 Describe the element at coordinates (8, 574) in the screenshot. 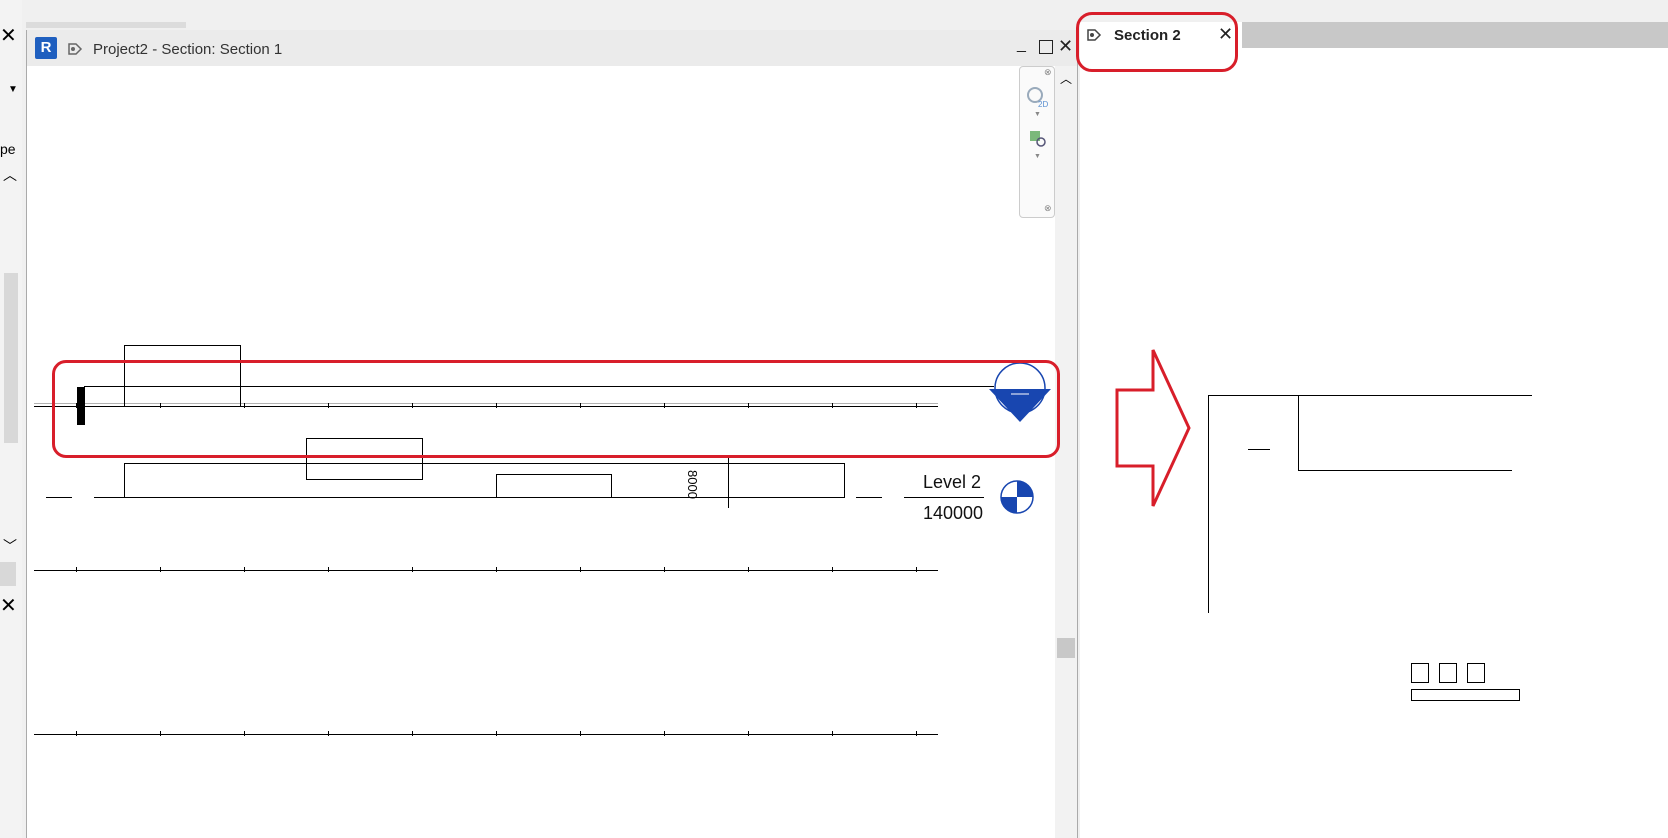

I see `panel-stub` at that location.